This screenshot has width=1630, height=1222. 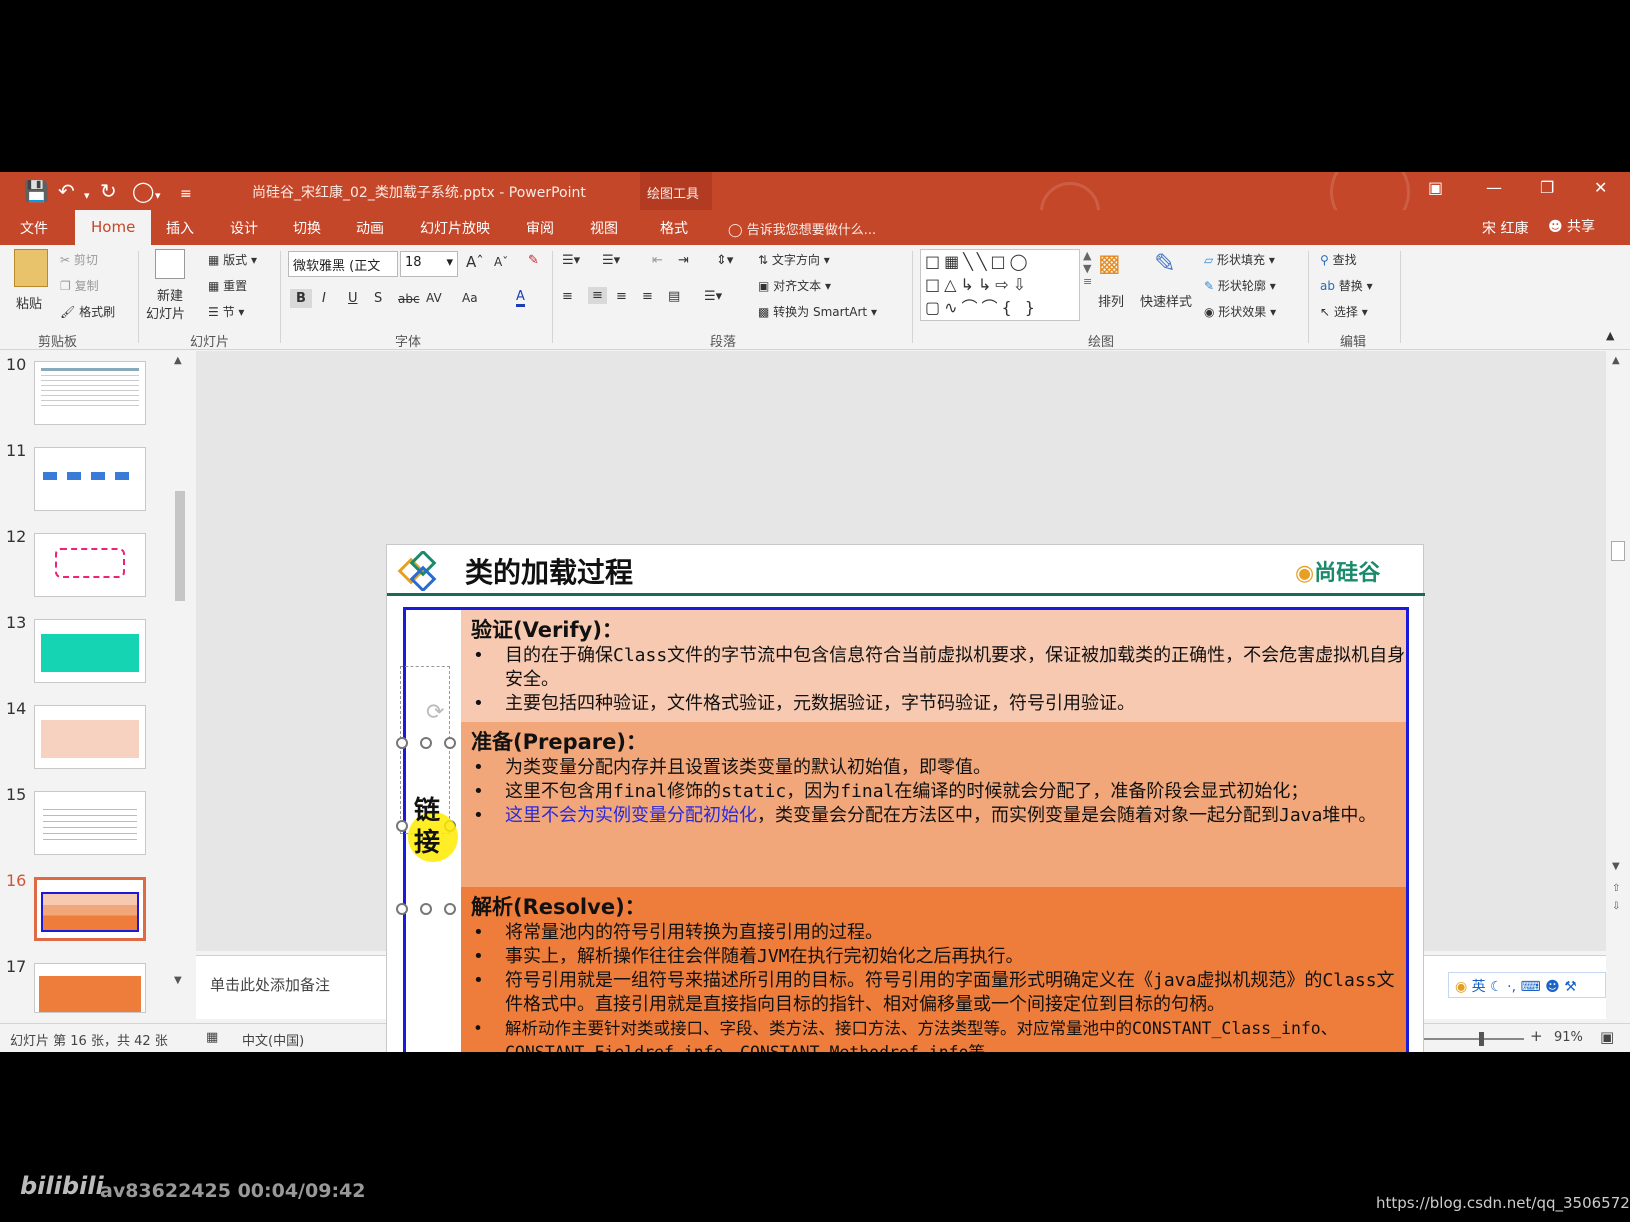 I want to click on layout-button: ▦ 版式 ▾, so click(x=232, y=259).